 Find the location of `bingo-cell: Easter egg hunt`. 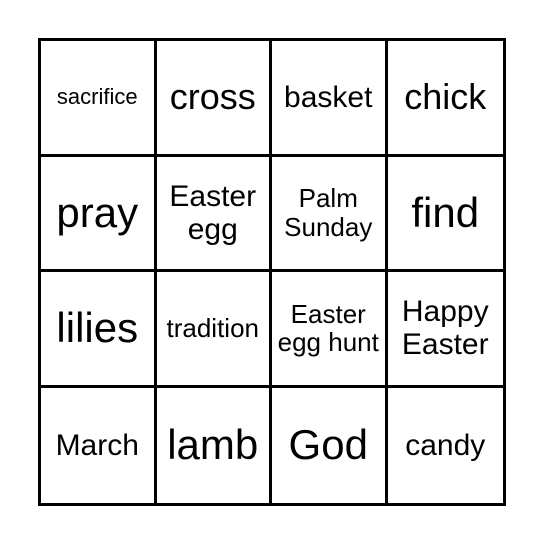

bingo-cell: Easter egg hunt is located at coordinates (330, 330).